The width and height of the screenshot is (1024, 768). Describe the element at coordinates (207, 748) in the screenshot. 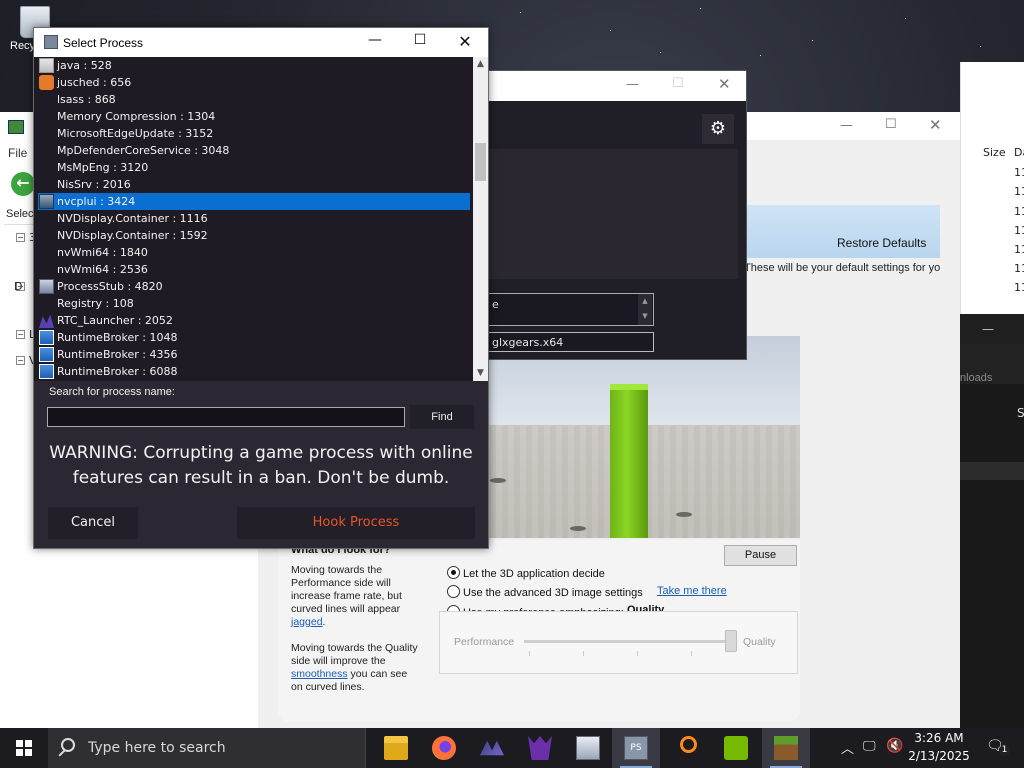

I see `taskbar-search: Type here to search` at that location.